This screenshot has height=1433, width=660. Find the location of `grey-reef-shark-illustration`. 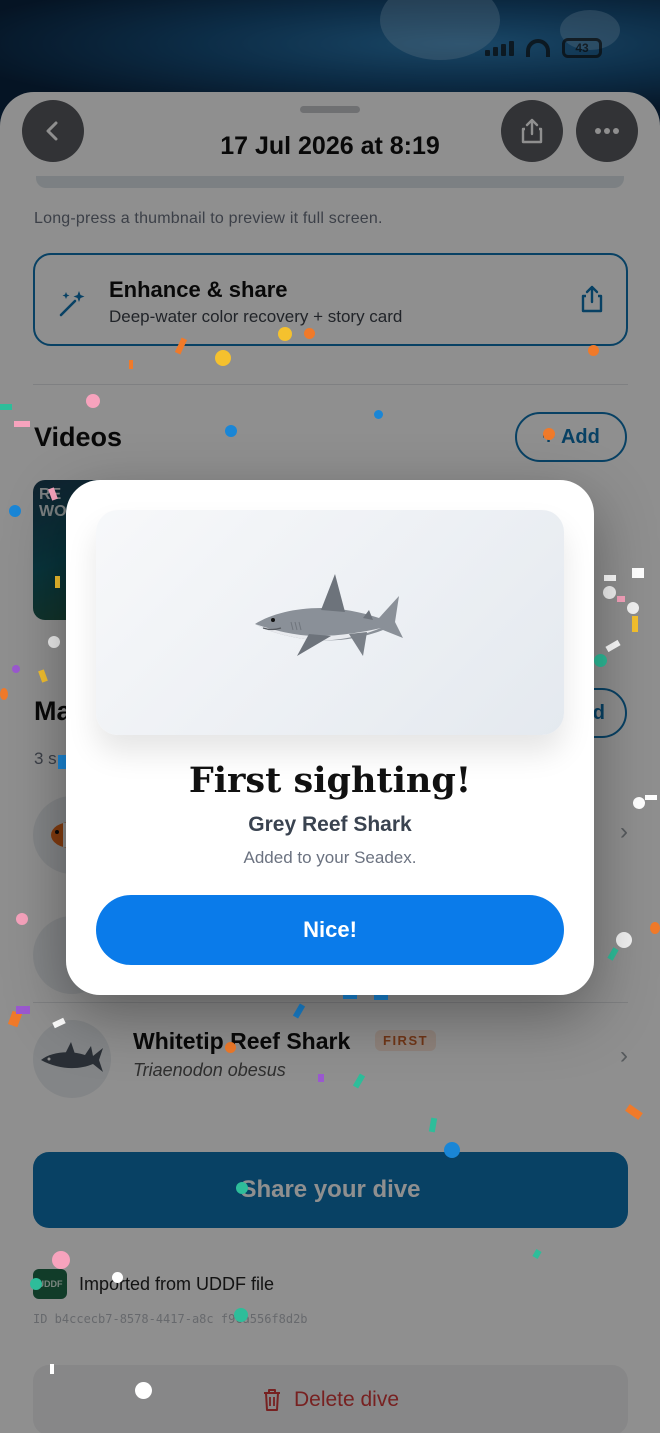

grey-reef-shark-illustration is located at coordinates (329, 615).